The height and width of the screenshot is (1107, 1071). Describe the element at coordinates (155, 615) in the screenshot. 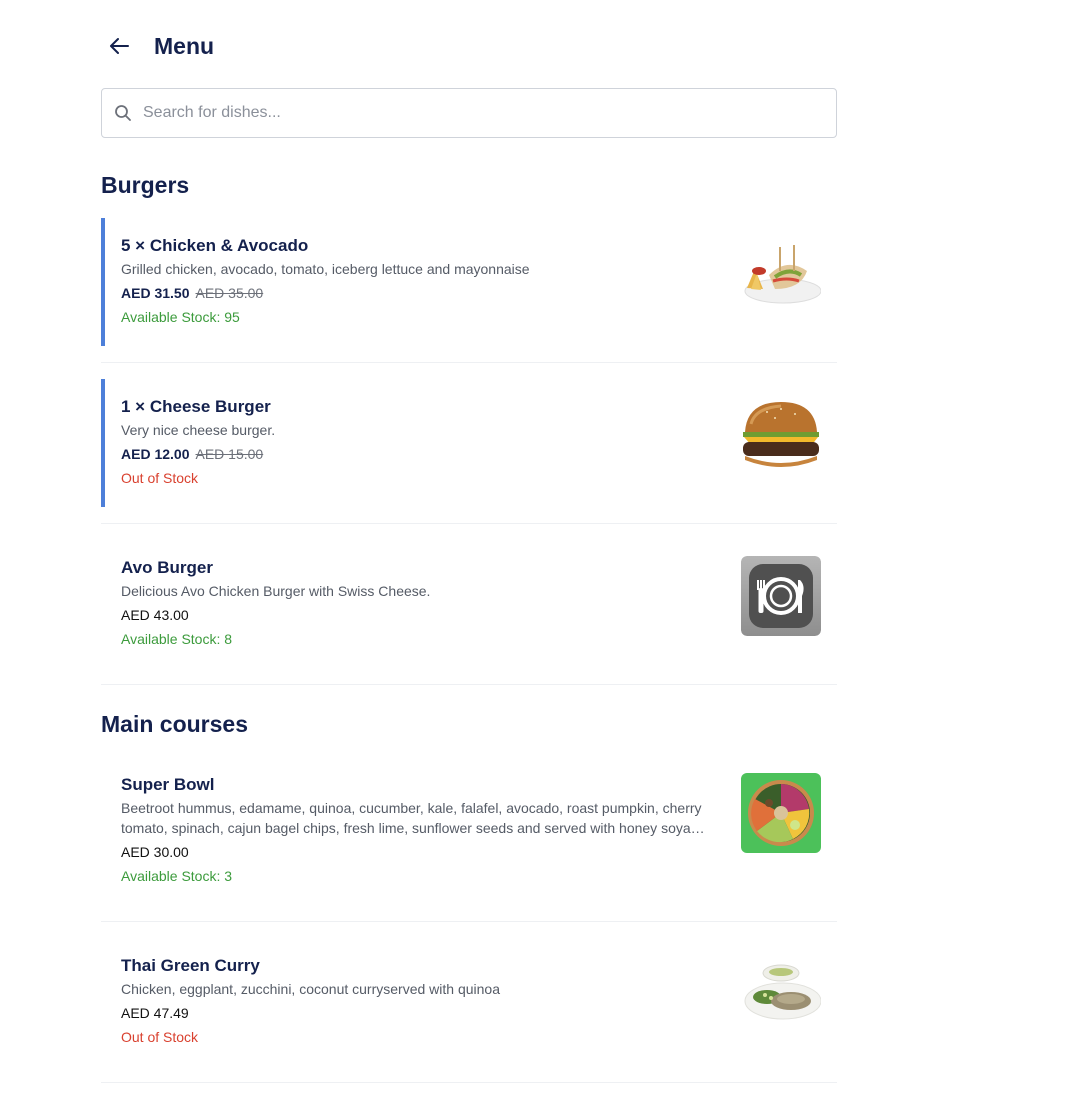

I see `item-price: AED 43.00` at that location.